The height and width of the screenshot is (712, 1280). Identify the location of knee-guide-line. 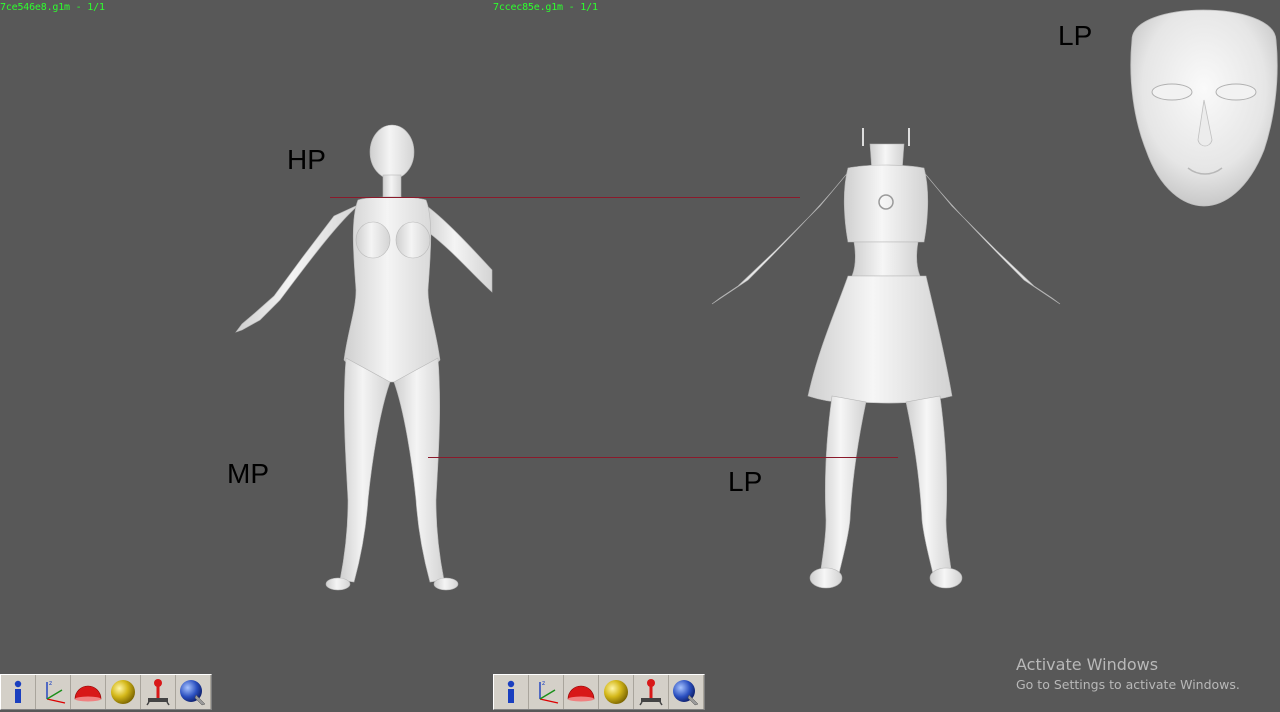
(663, 457).